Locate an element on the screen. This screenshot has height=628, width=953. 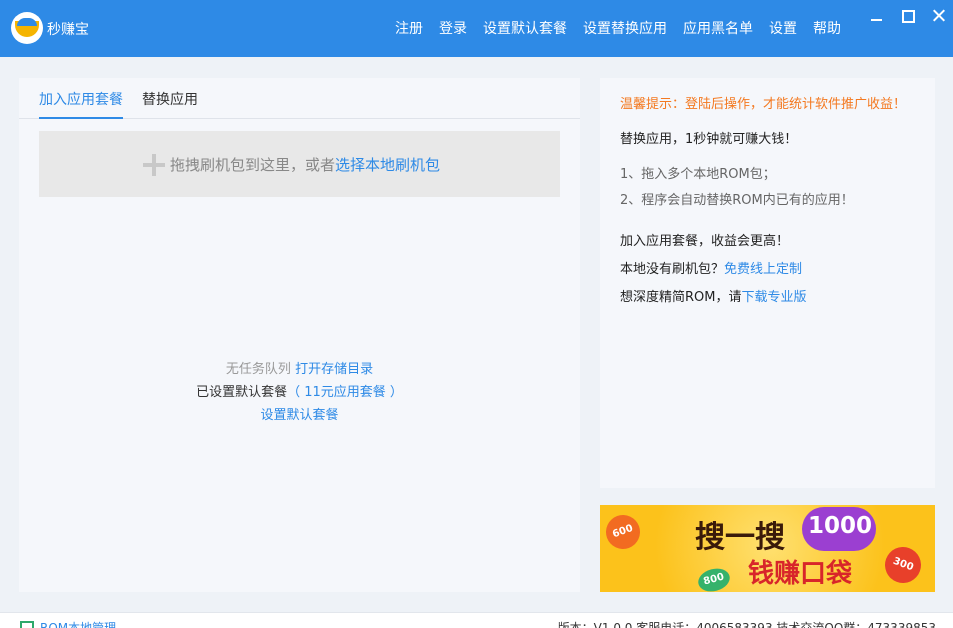
tab-add-app-package: 加入应用套餐 is located at coordinates (81, 104).